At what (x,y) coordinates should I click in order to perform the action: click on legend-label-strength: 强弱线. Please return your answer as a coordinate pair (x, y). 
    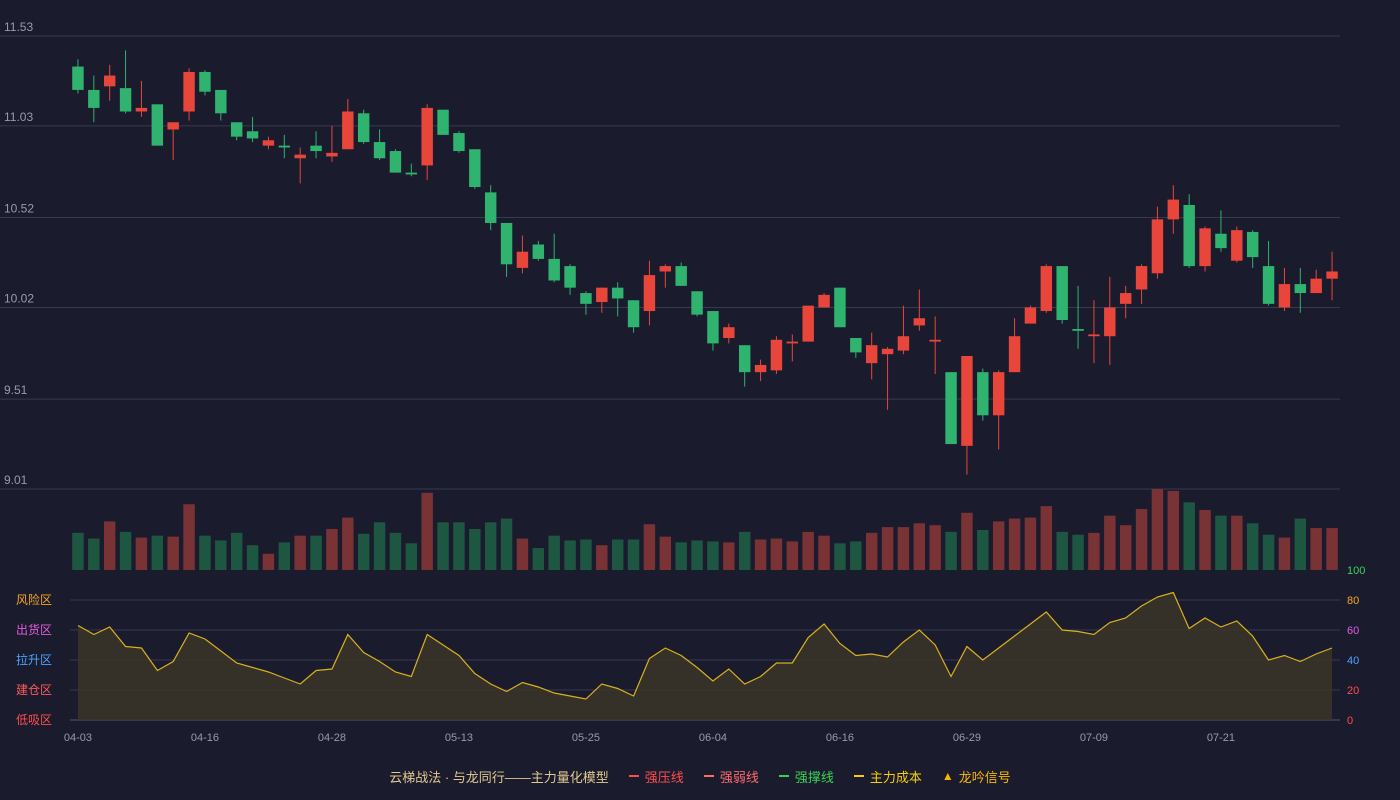
    Looking at the image, I should click on (739, 777).